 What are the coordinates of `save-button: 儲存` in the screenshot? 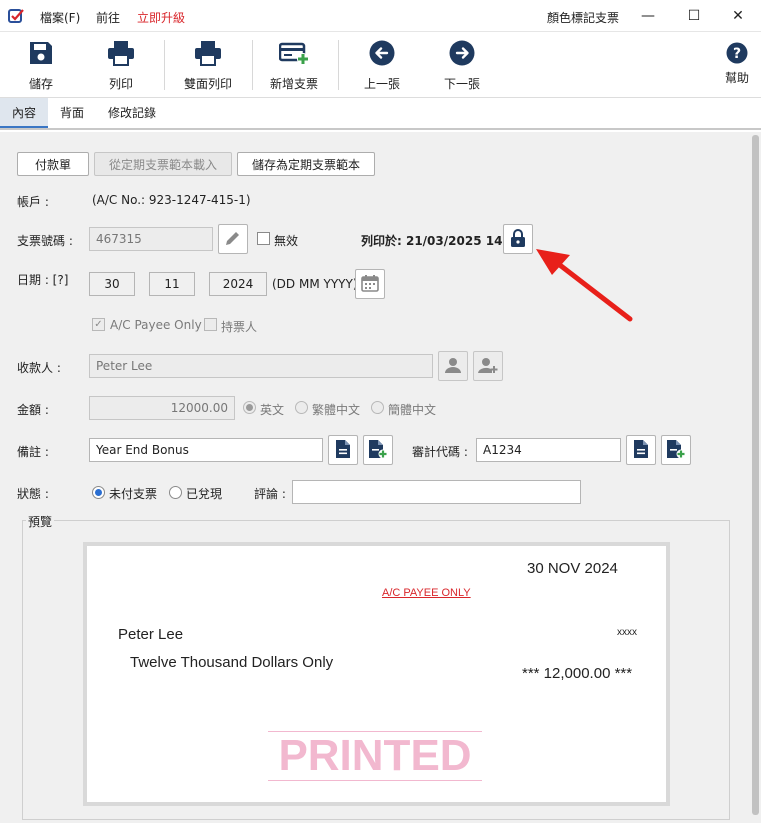 It's located at (41, 65).